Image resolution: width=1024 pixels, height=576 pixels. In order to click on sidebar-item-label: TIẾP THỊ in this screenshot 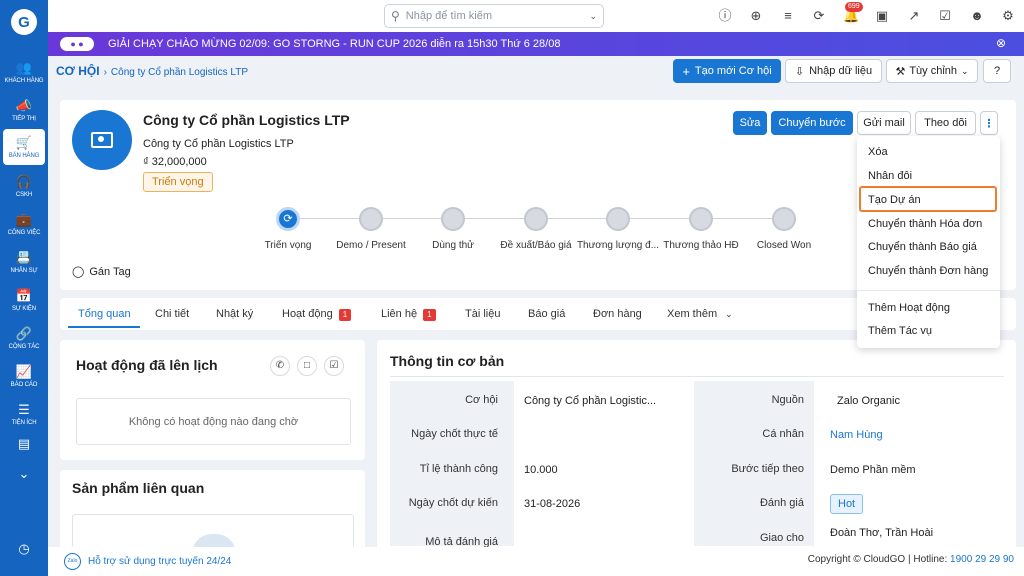, I will do `click(24, 118)`.